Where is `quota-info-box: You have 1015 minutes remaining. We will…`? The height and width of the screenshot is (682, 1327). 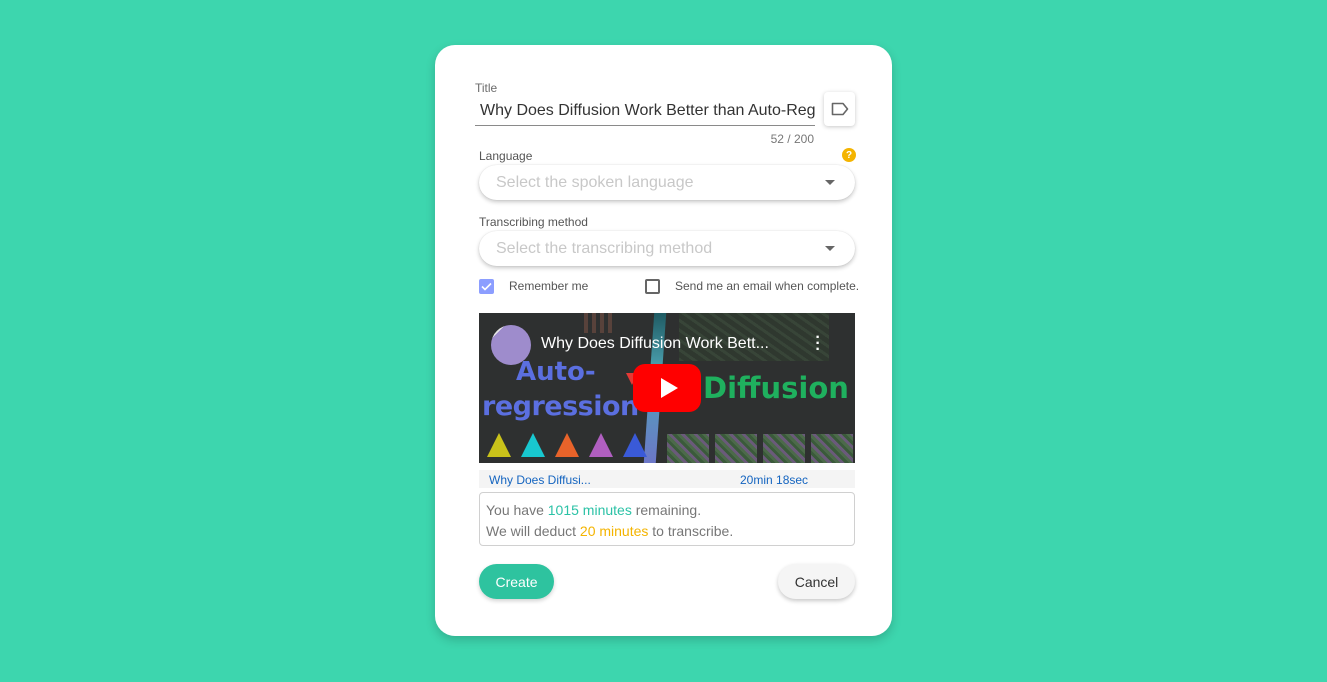
quota-info-box: You have 1015 minutes remaining. We will… is located at coordinates (667, 519).